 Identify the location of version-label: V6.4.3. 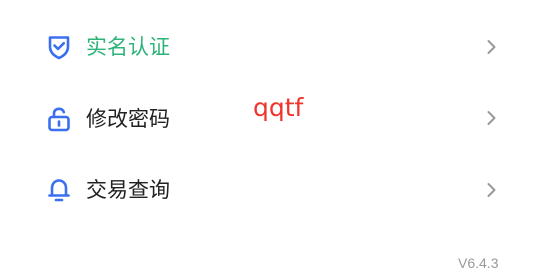
(478, 263).